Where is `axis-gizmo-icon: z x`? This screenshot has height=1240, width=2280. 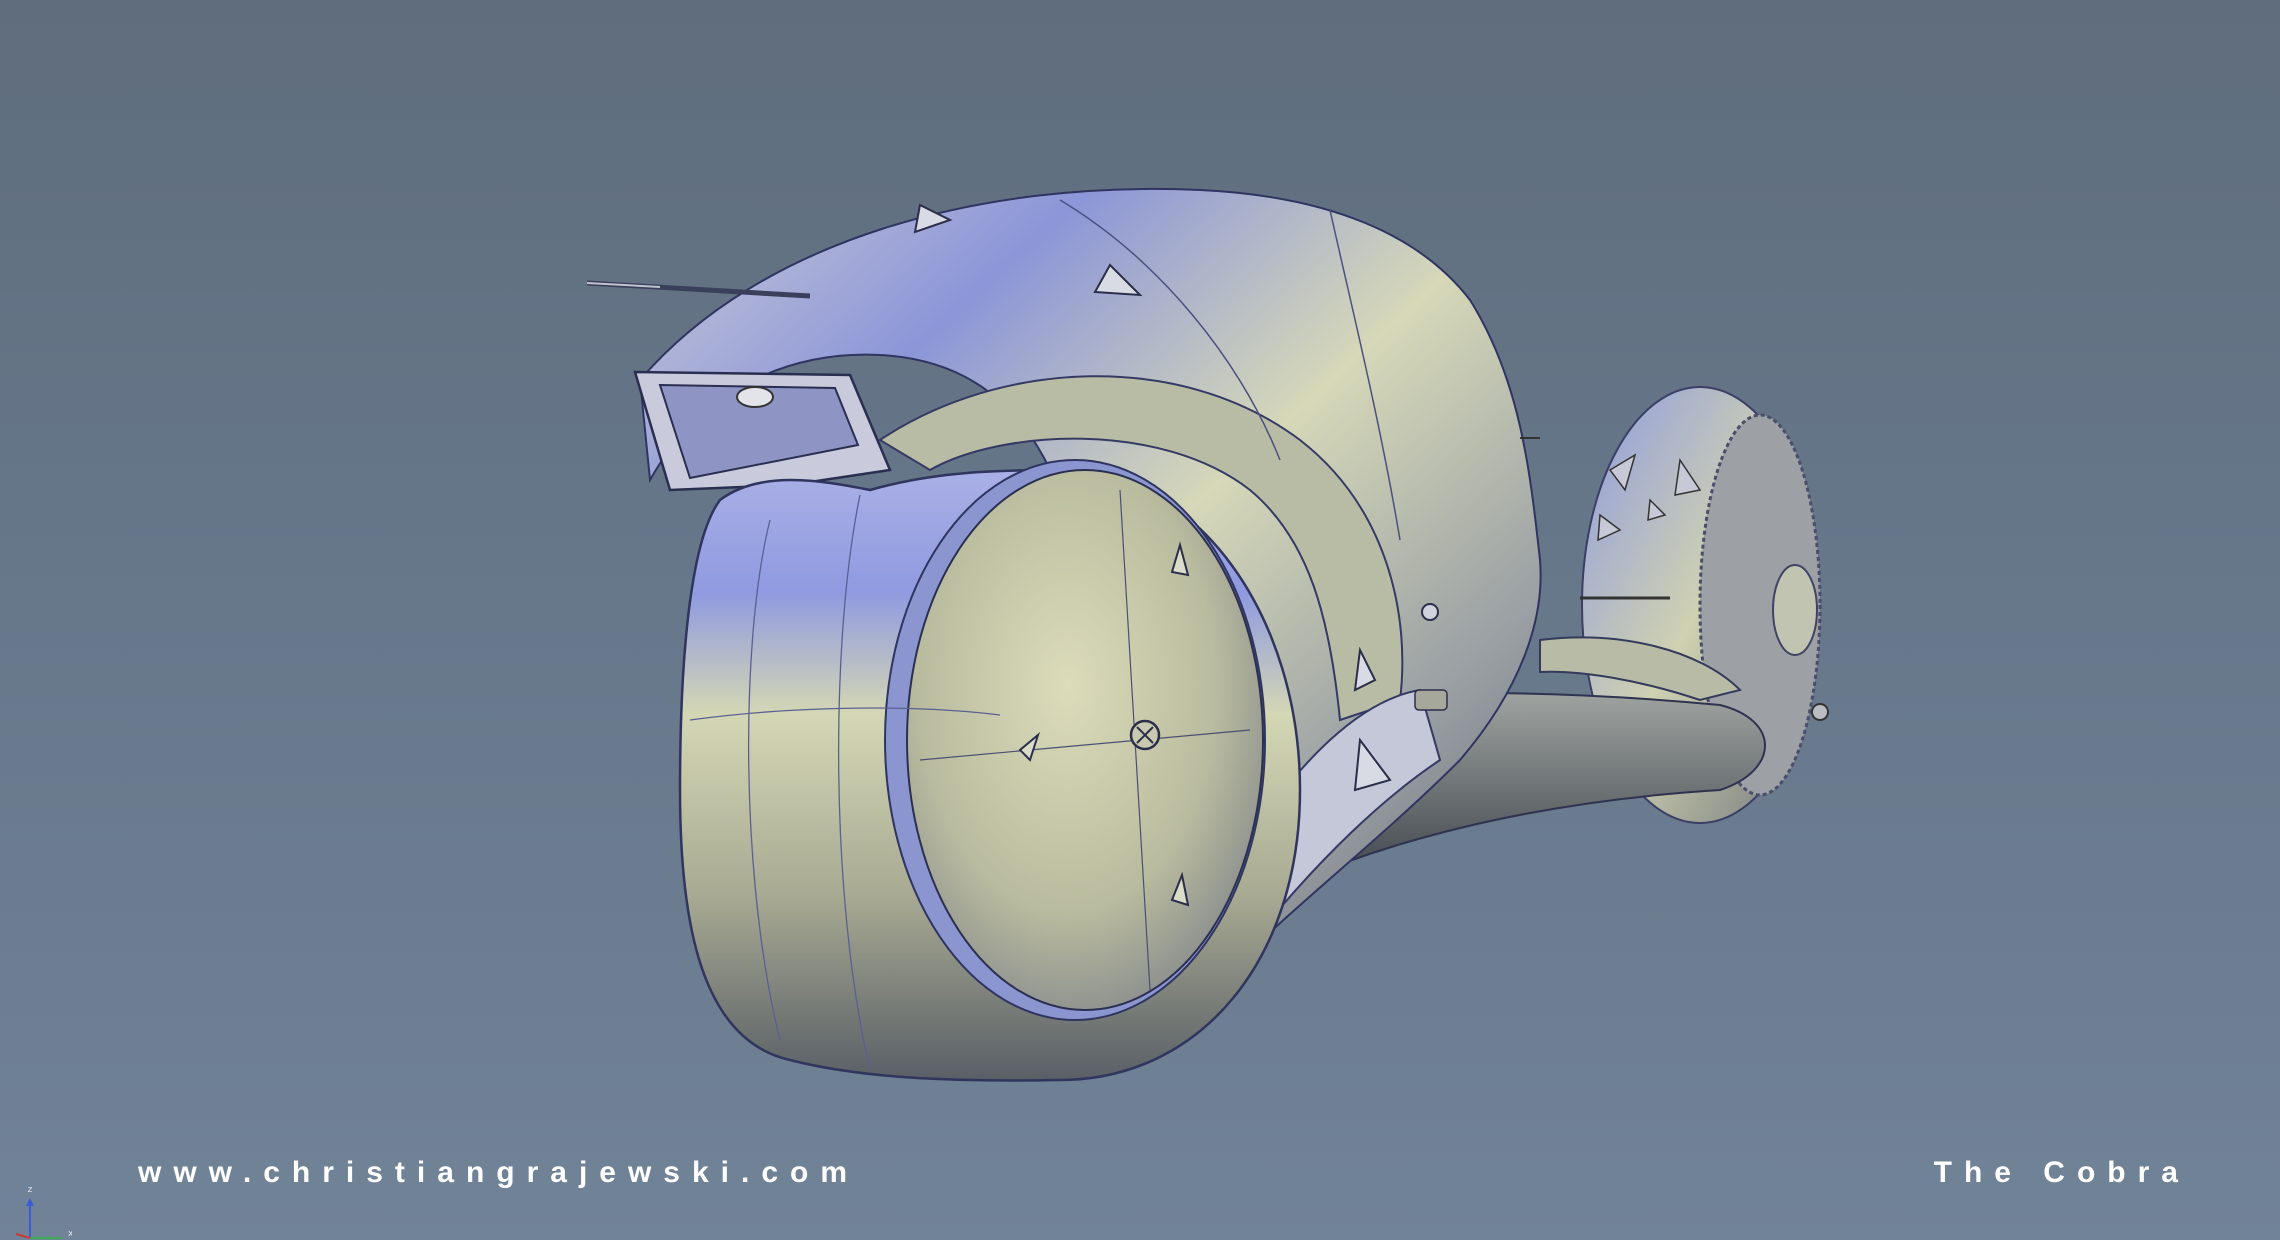
axis-gizmo-icon: z x is located at coordinates (43, 1212).